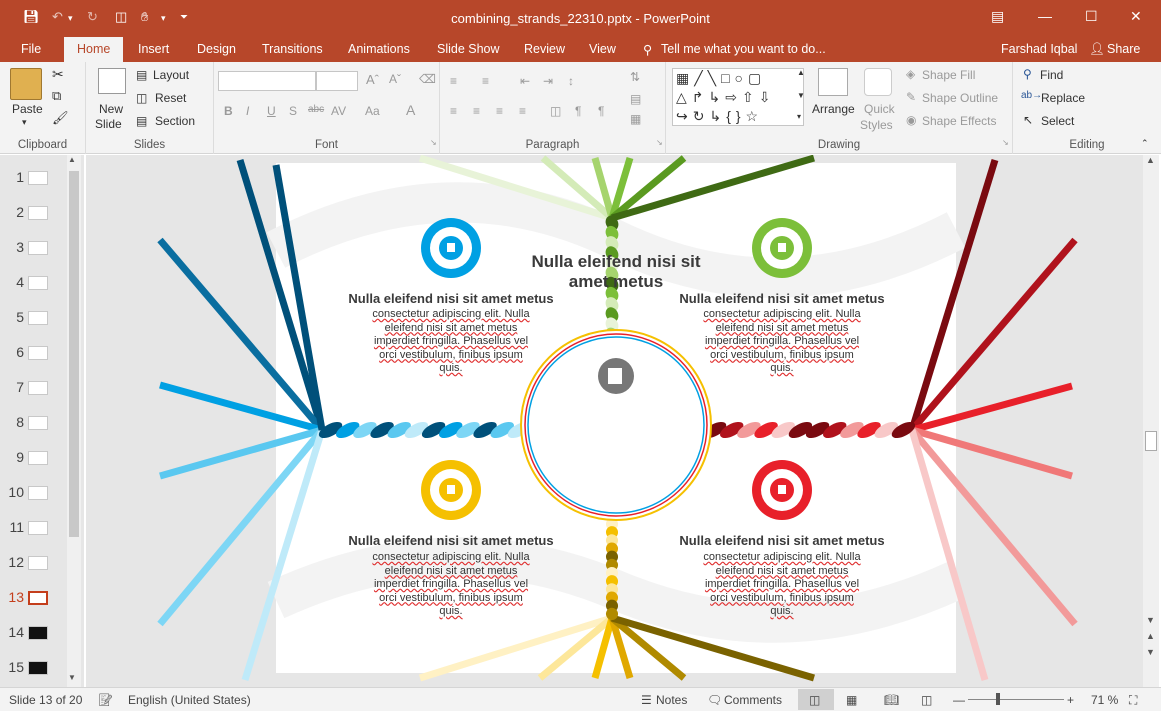  What do you see at coordinates (998, 699) in the screenshot?
I see `zoom-slider-thumb` at bounding box center [998, 699].